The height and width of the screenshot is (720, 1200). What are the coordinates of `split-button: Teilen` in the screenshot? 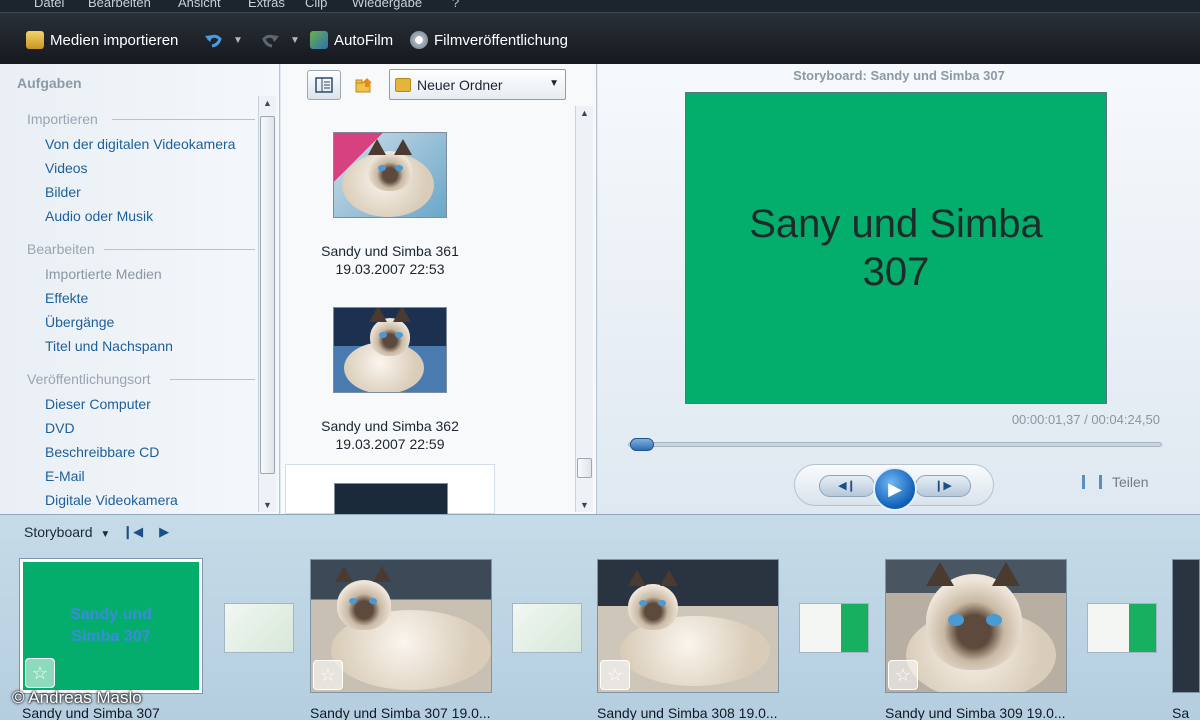 It's located at (1115, 482).